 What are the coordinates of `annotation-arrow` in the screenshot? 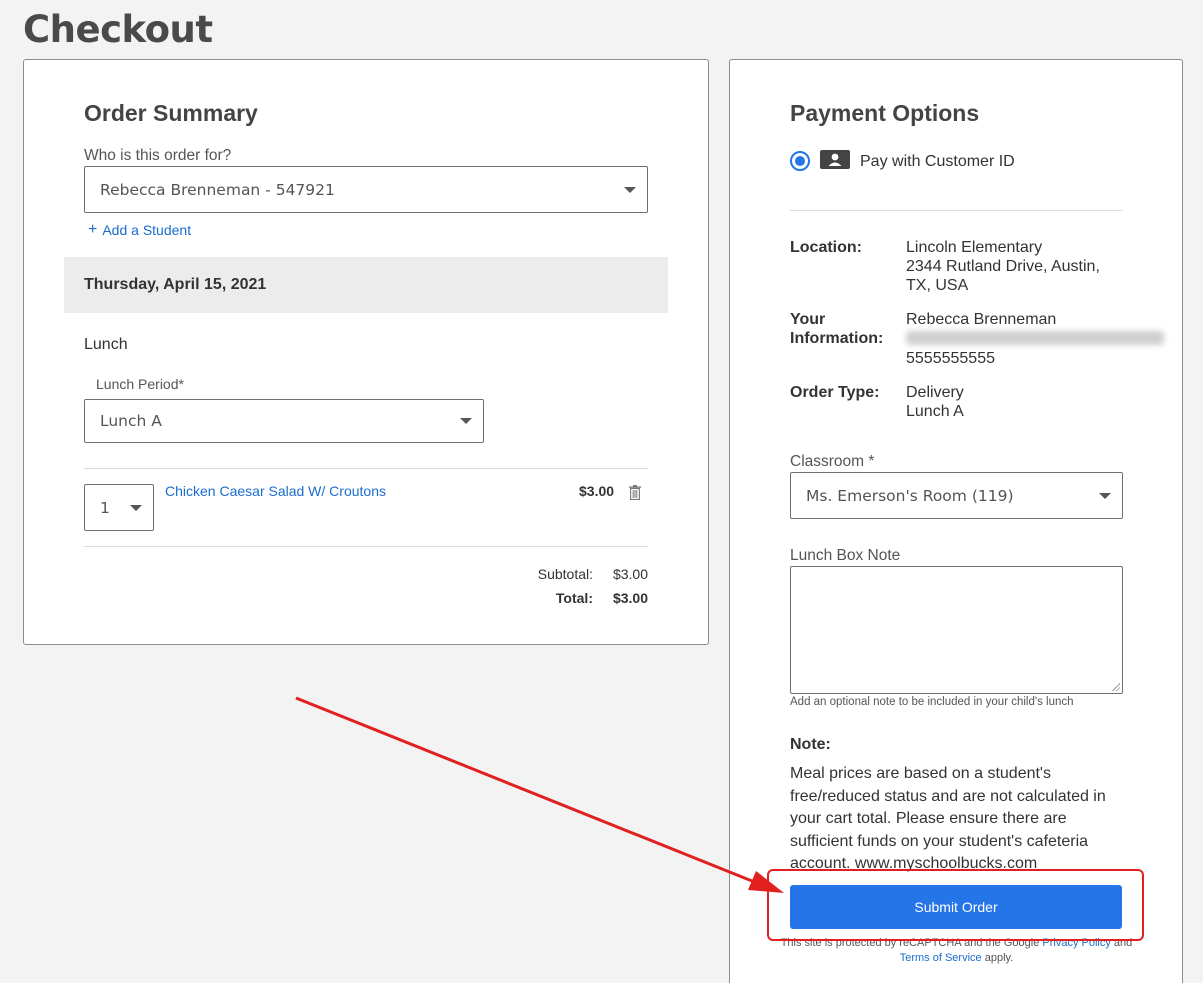 It's located at (539, 794).